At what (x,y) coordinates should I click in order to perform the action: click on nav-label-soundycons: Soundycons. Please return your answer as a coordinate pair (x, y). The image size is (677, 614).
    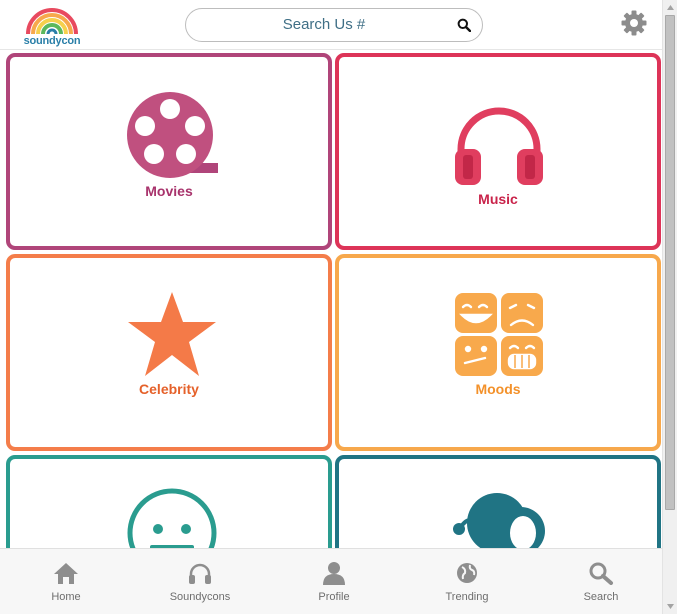
    Looking at the image, I should click on (200, 597).